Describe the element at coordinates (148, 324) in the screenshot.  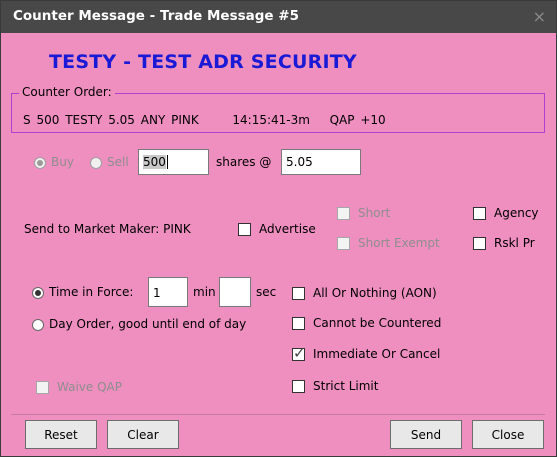
I see `day-order-label: Day Order, good until end of day` at that location.